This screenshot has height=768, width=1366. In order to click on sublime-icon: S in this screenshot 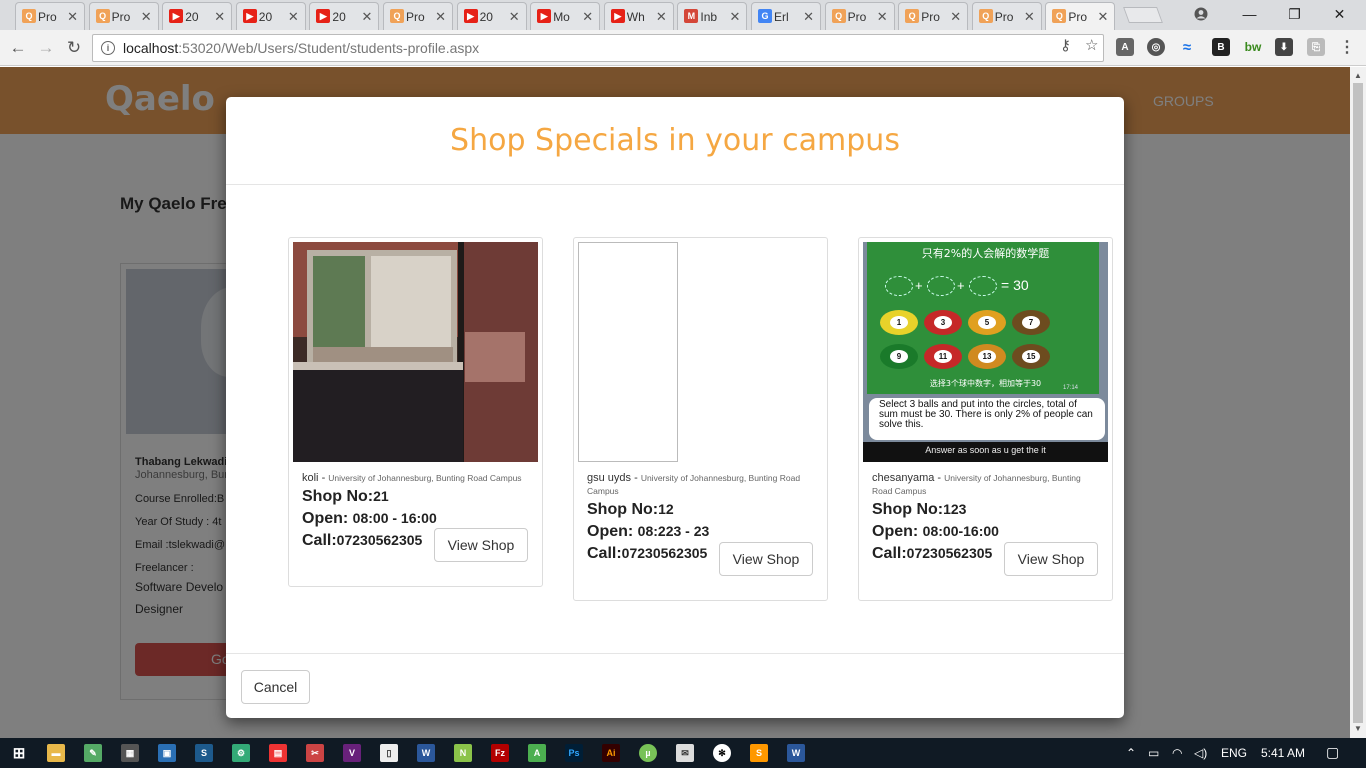, I will do `click(759, 753)`.